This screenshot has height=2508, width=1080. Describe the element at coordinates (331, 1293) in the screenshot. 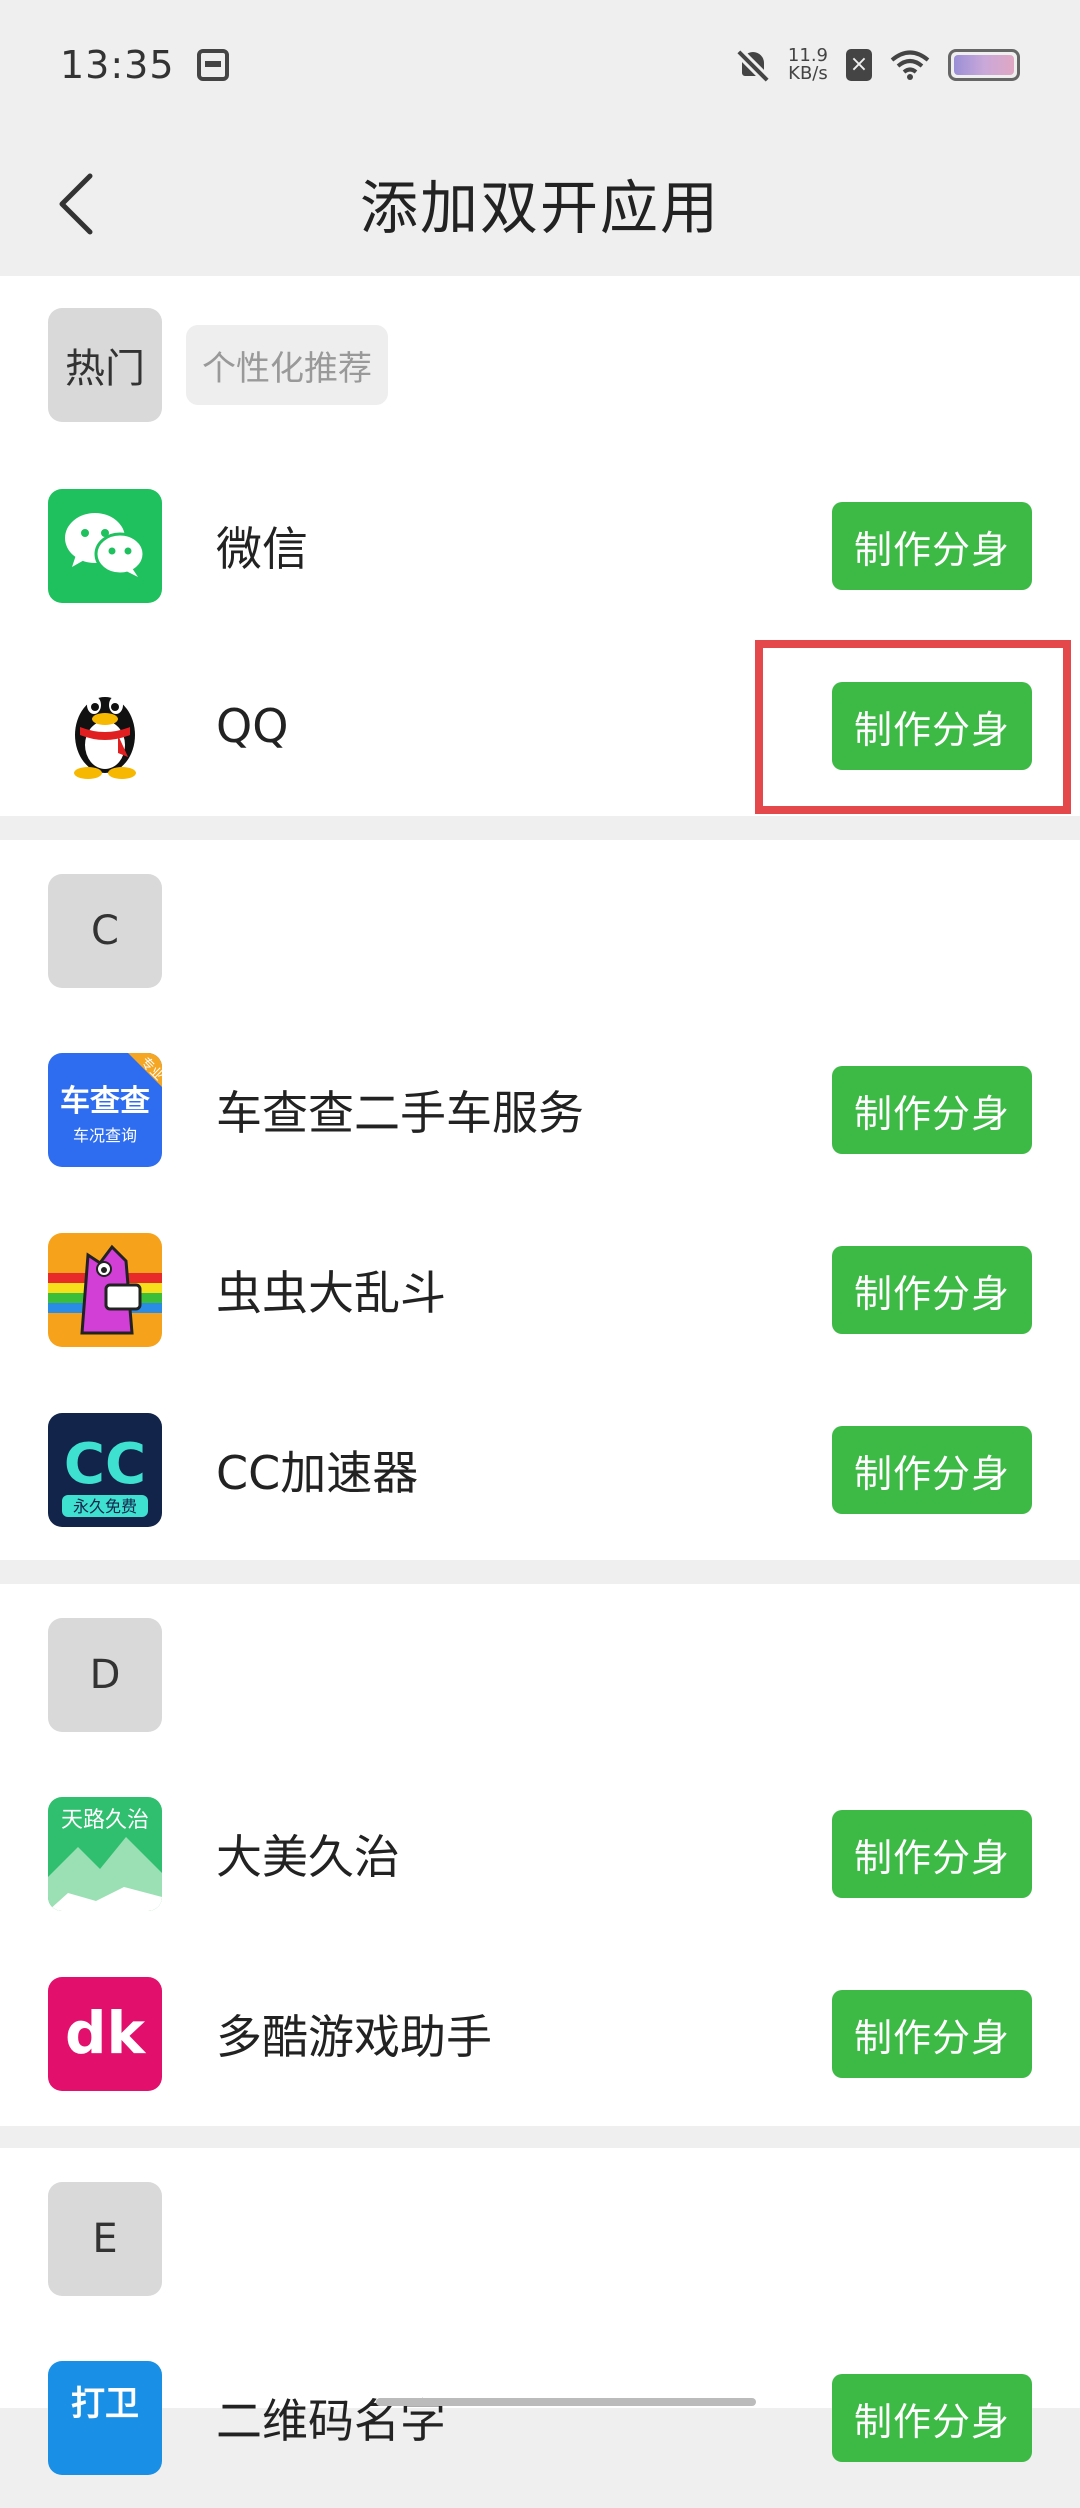

I see `app-name: 虫虫大乱斗` at that location.